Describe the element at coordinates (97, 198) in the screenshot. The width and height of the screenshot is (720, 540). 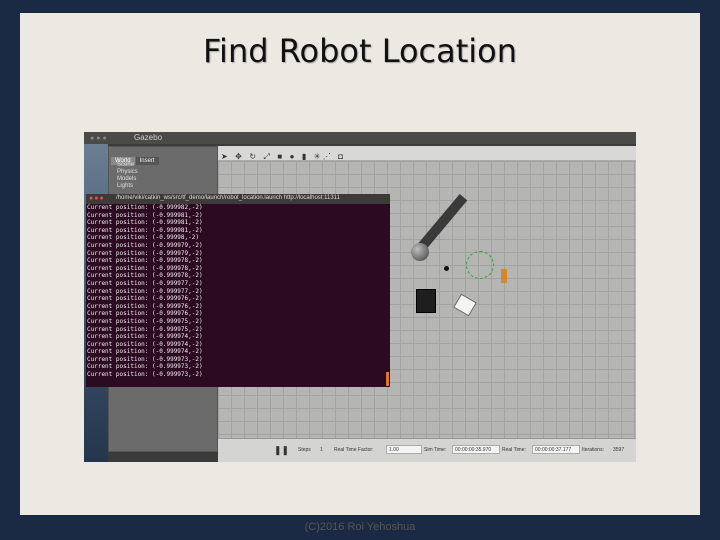
I see `terminal-window-buttons: ●●●` at that location.